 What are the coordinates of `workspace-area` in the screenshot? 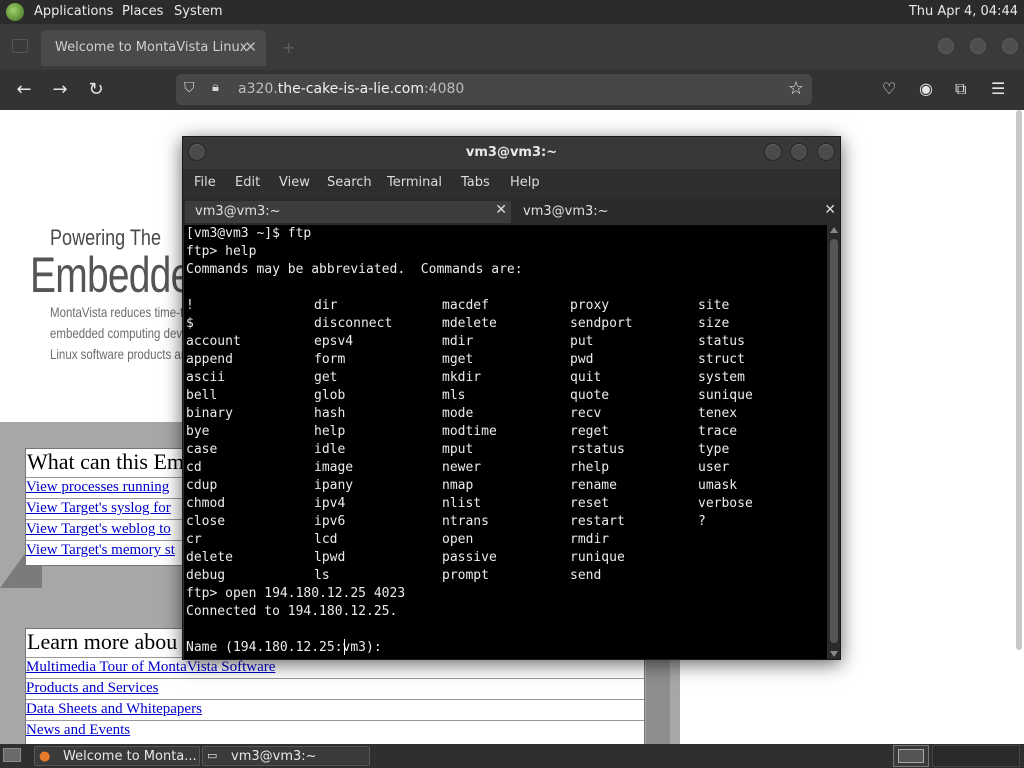 It's located at (976, 756).